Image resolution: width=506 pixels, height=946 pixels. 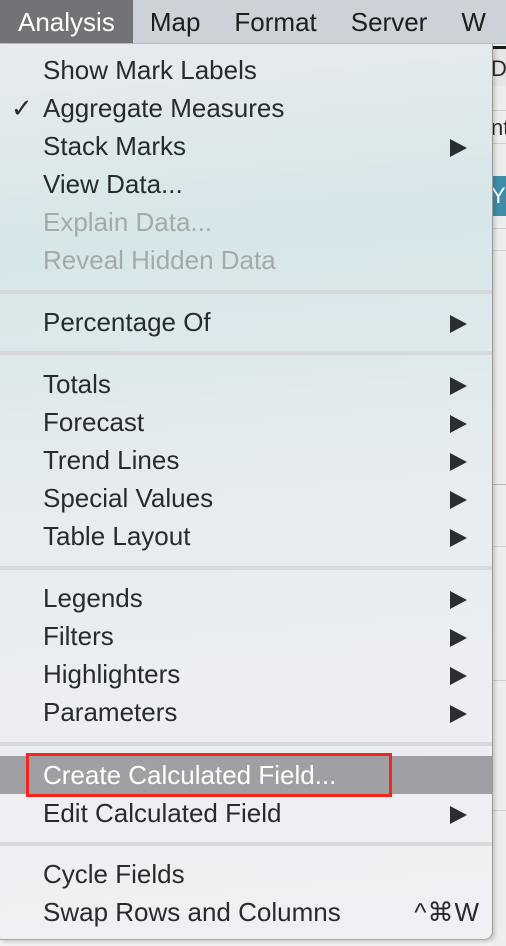 What do you see at coordinates (162, 813) in the screenshot?
I see `menu-item-label: Edit Calculated Field` at bounding box center [162, 813].